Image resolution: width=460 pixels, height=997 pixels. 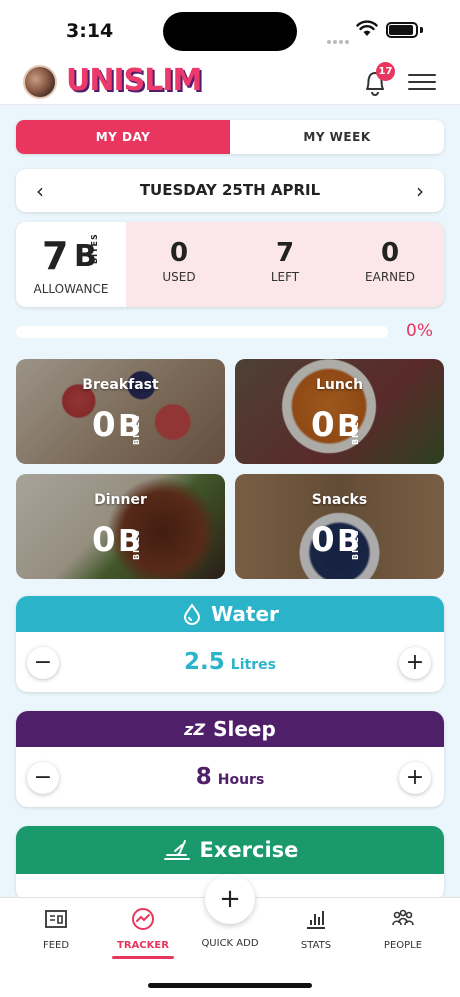 I want to click on day-week-toggle: MY DAY MY WEEK, so click(x=230, y=137).